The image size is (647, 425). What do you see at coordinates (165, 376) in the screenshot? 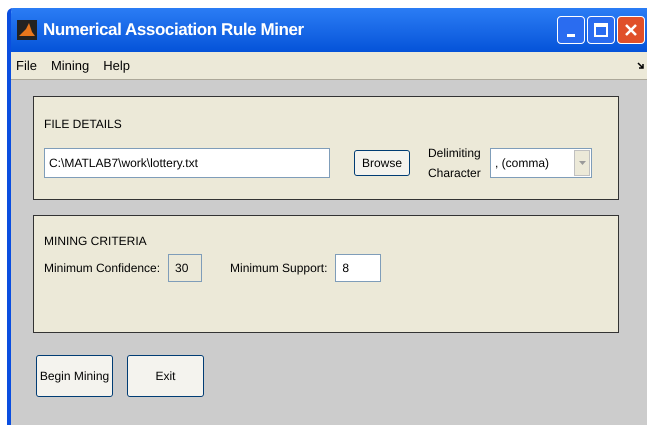
I see `action-button: Exit` at bounding box center [165, 376].